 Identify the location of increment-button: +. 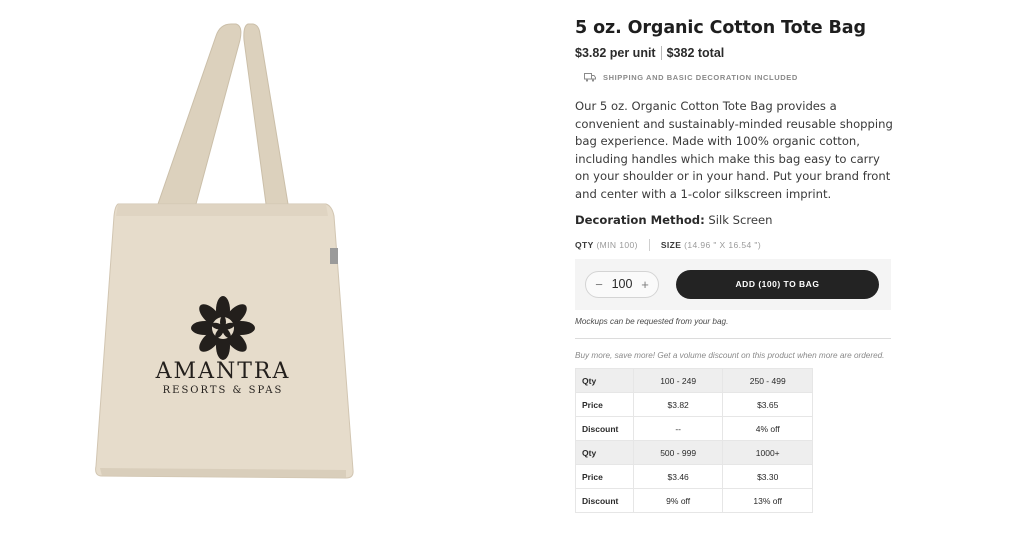
(645, 284).